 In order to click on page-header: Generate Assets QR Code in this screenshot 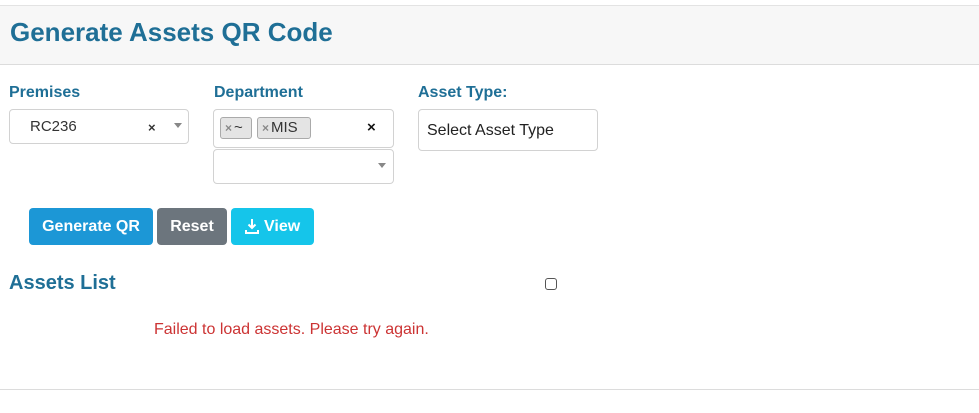, I will do `click(489, 35)`.